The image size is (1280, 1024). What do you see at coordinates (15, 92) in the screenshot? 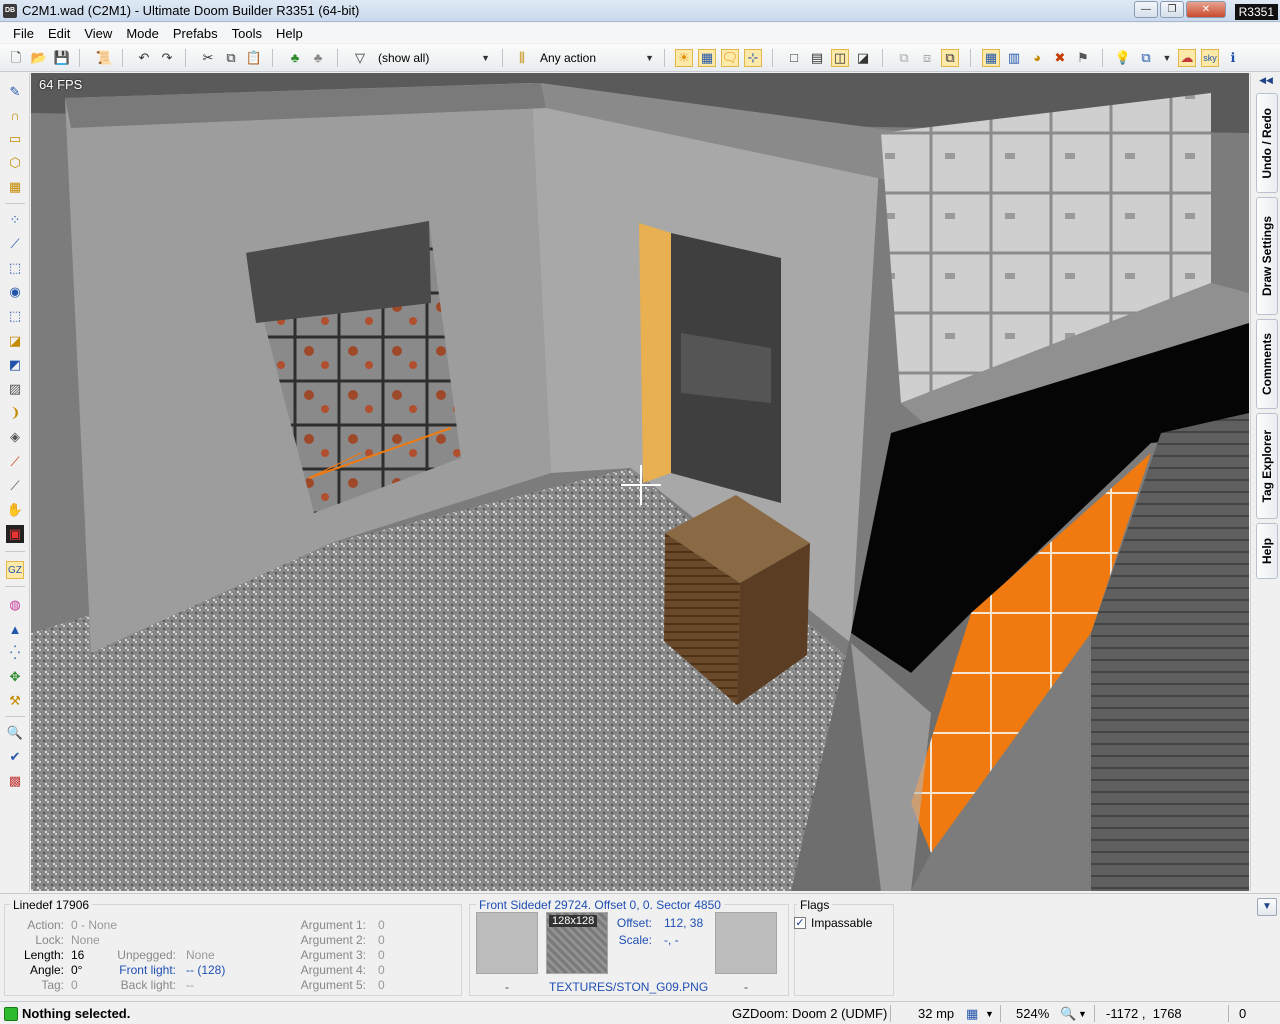
I see `draw-lines-icon: ✎` at bounding box center [15, 92].